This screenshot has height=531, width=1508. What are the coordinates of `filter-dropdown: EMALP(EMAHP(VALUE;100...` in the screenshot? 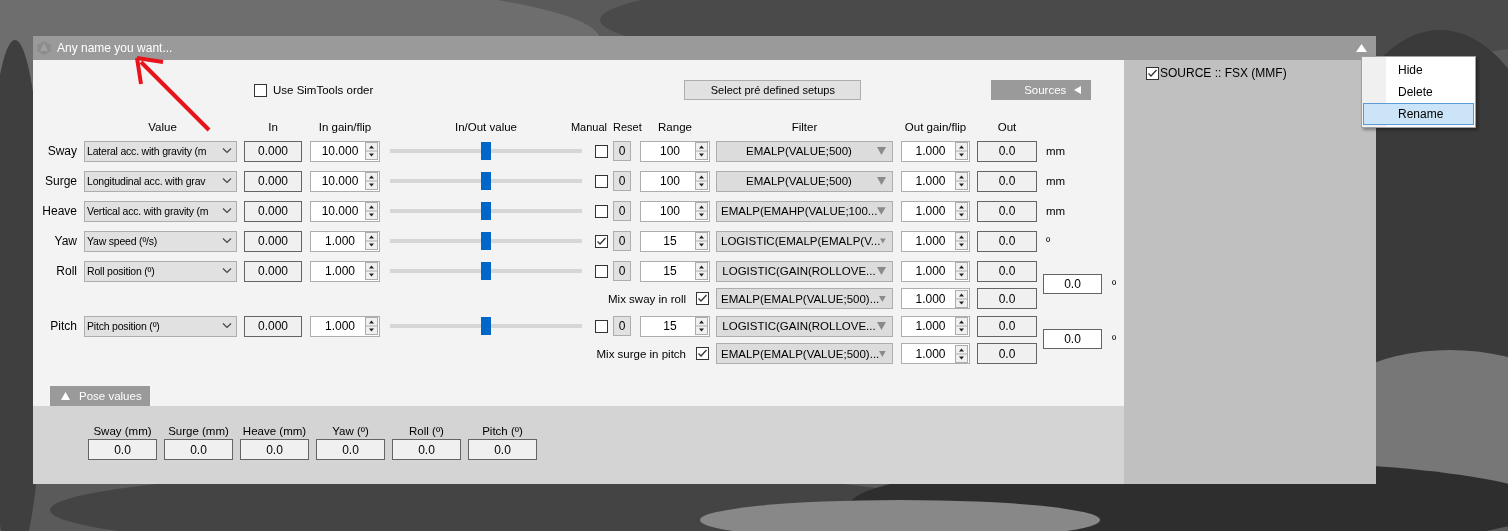 It's located at (804, 211).